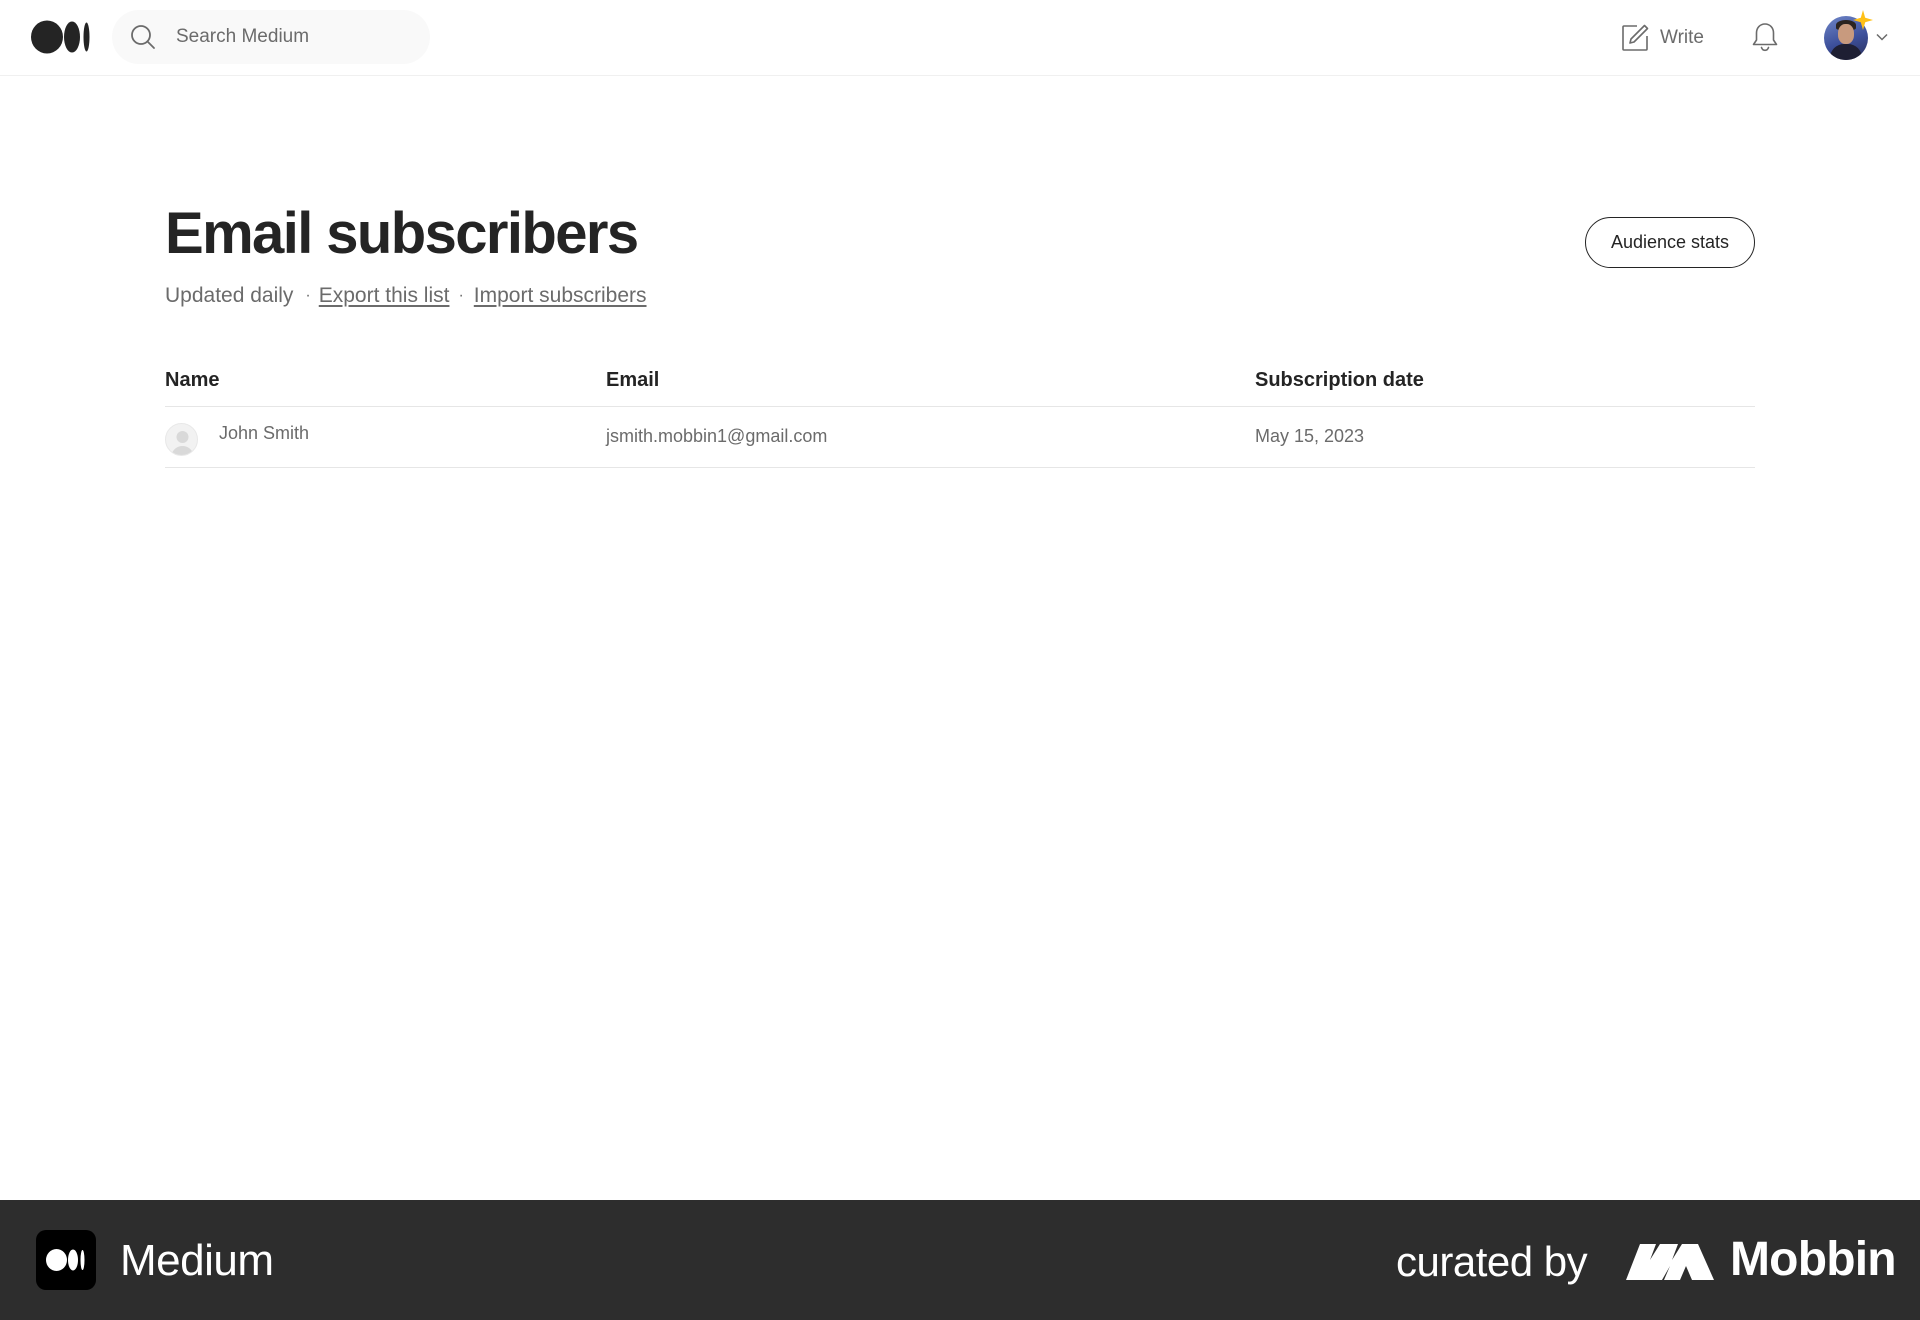 The image size is (1920, 1320). What do you see at coordinates (960, 1260) in the screenshot?
I see `footer-bar: Medium curated by Mobbin` at bounding box center [960, 1260].